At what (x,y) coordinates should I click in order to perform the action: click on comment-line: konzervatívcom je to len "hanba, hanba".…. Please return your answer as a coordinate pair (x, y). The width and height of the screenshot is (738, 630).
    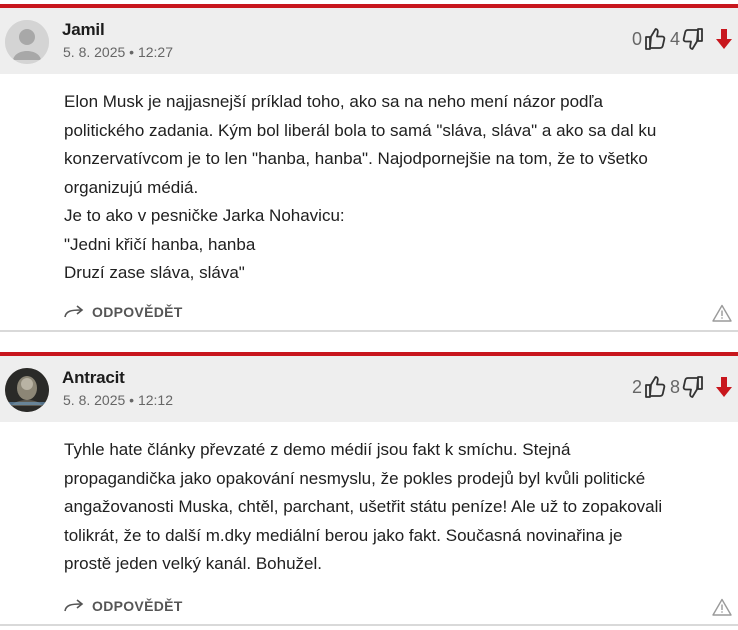
    Looking at the image, I should click on (356, 158).